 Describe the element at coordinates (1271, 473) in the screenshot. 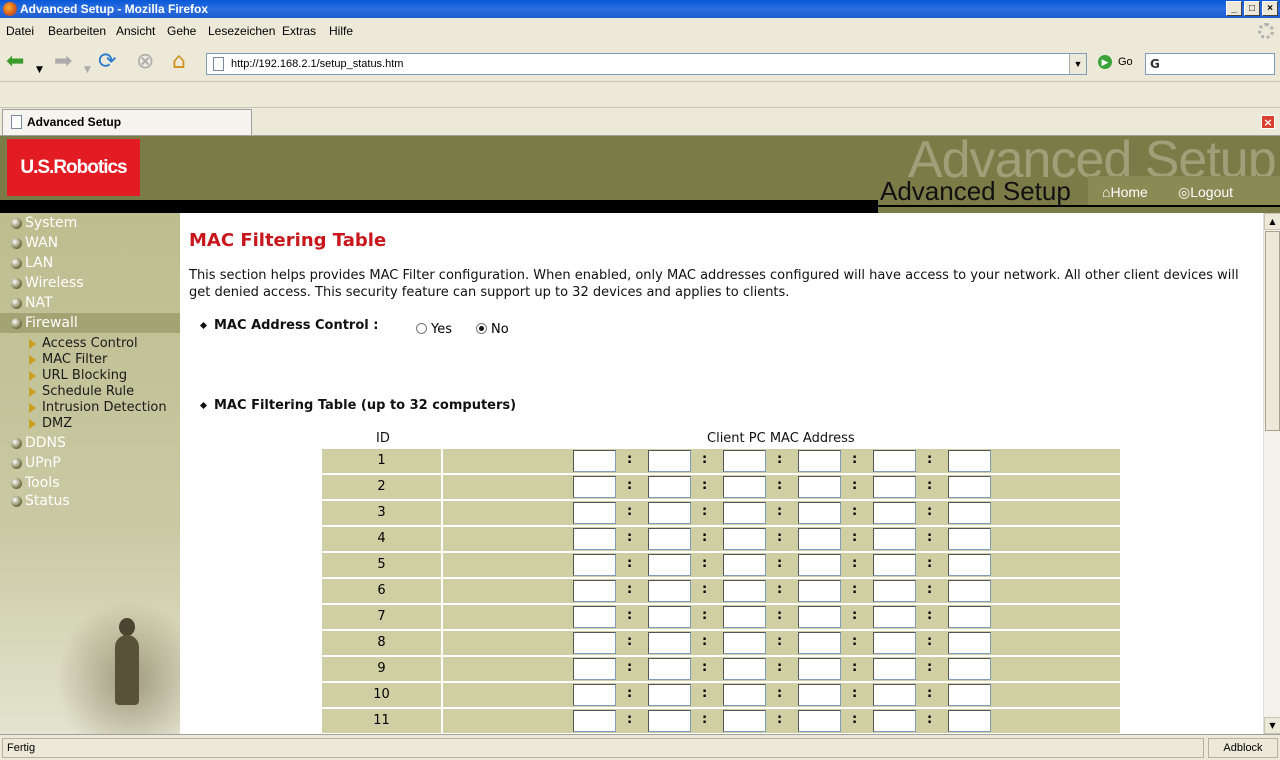

I see `vertical-scrollbar: ▲ ▼` at that location.